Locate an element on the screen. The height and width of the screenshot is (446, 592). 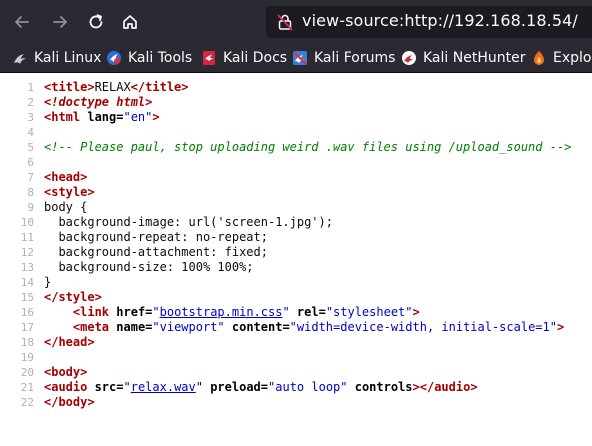
source-line-code: <title>RELAX</title> is located at coordinates (116, 87).